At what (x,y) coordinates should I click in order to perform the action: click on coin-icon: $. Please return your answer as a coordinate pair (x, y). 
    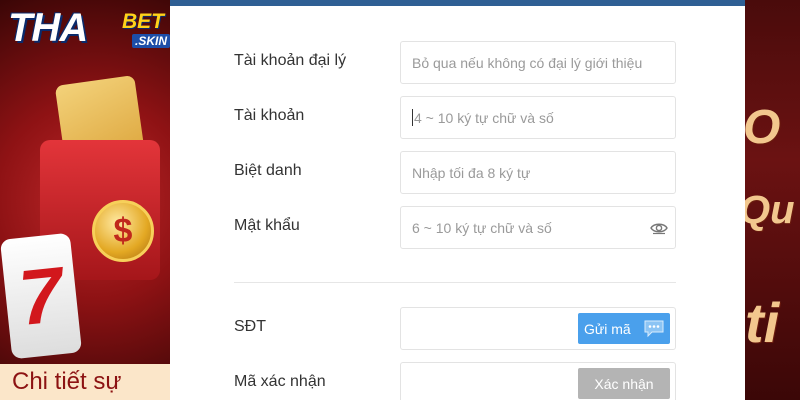
    Looking at the image, I should click on (123, 231).